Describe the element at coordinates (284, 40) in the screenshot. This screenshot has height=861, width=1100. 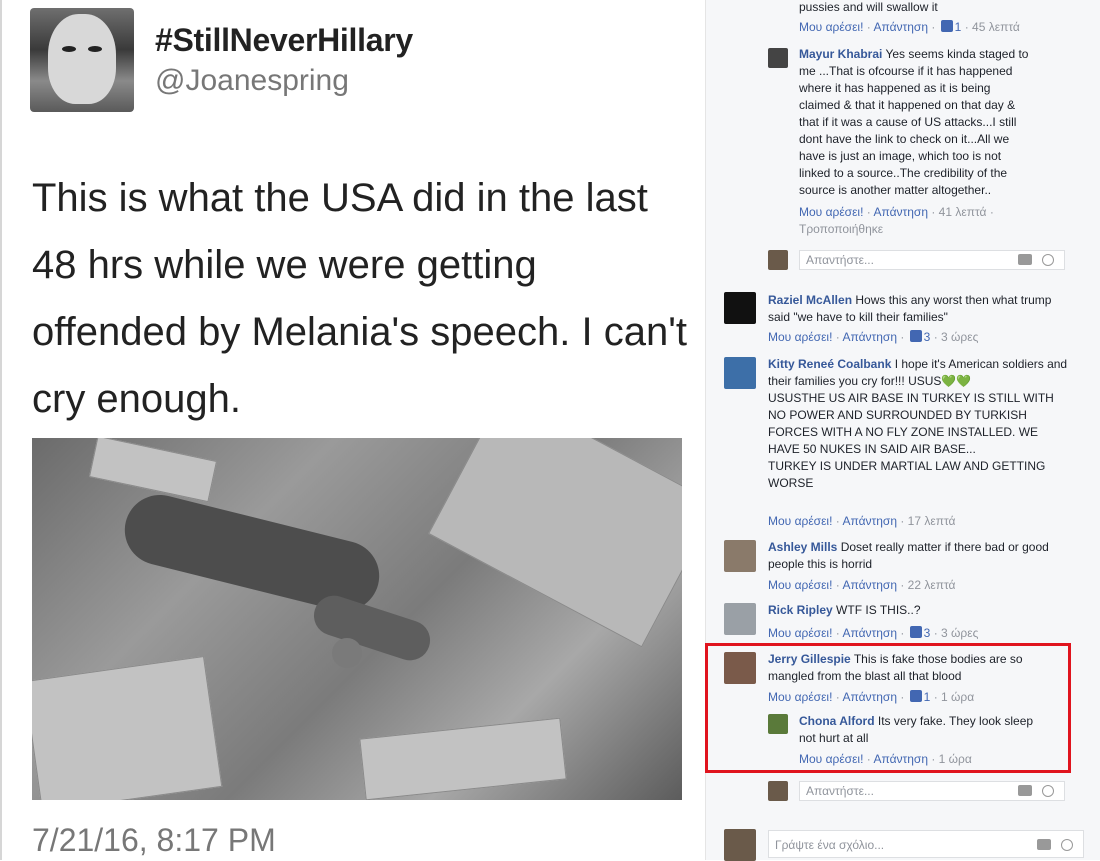
I see `tweet-display-name: #StillNeverHillary` at that location.